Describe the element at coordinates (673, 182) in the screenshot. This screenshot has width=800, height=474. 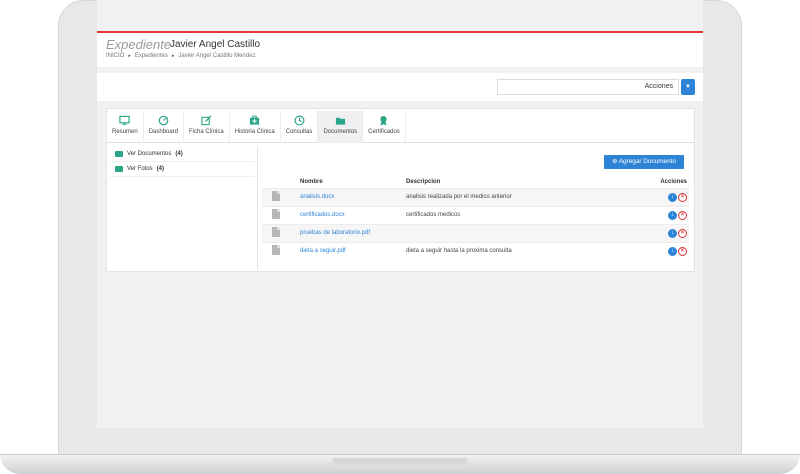
I see `column-acciones: Acciones` at that location.